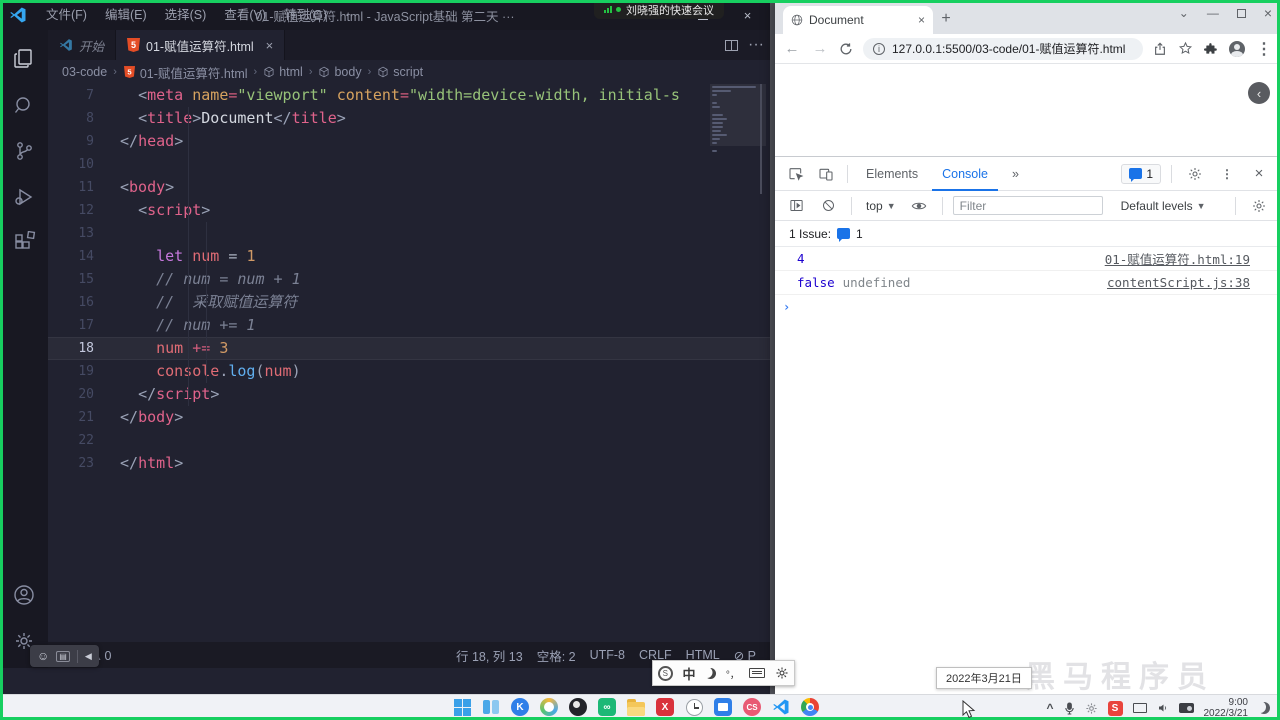 The height and width of the screenshot is (720, 1280). Describe the element at coordinates (1186, 708) in the screenshot. I see `camera-icon` at that location.